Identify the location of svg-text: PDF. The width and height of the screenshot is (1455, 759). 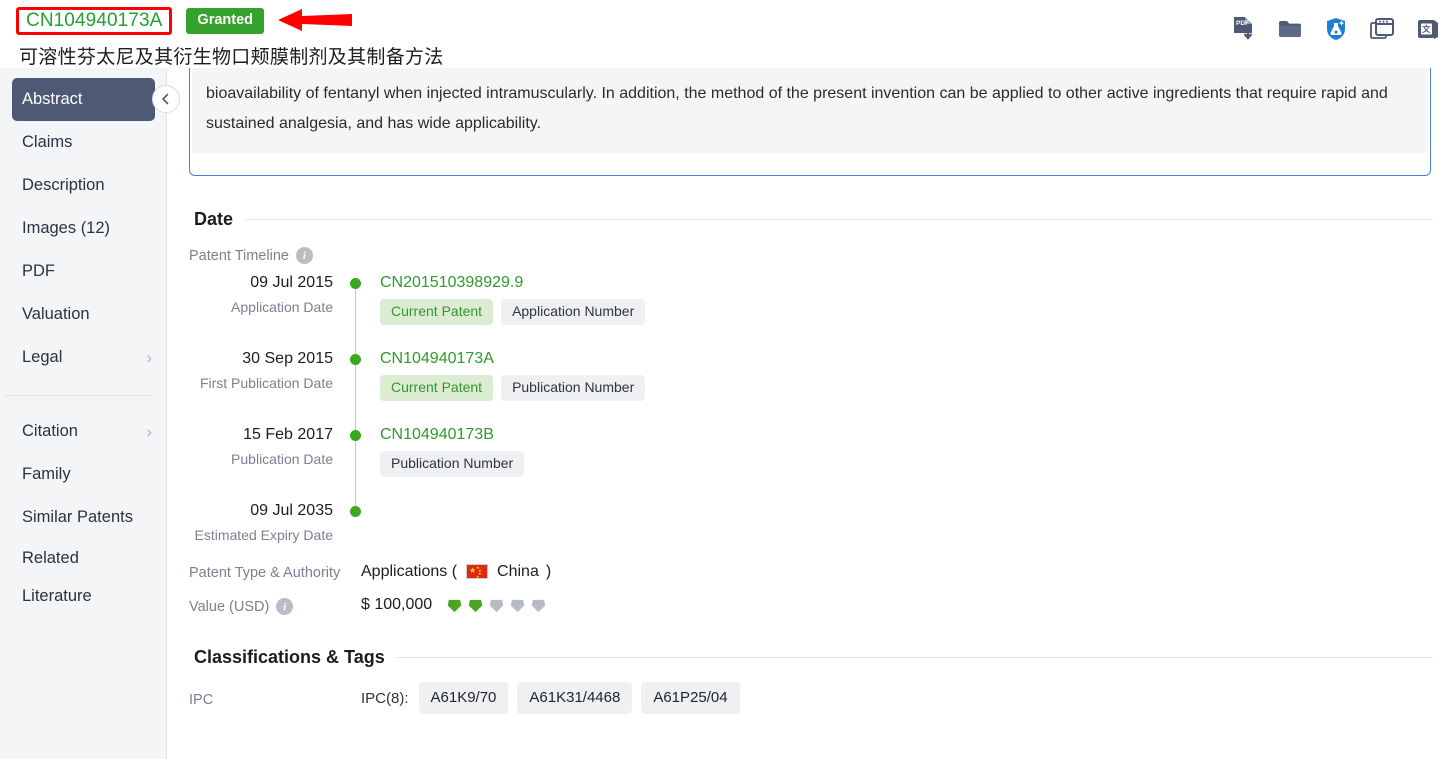
(1242, 23).